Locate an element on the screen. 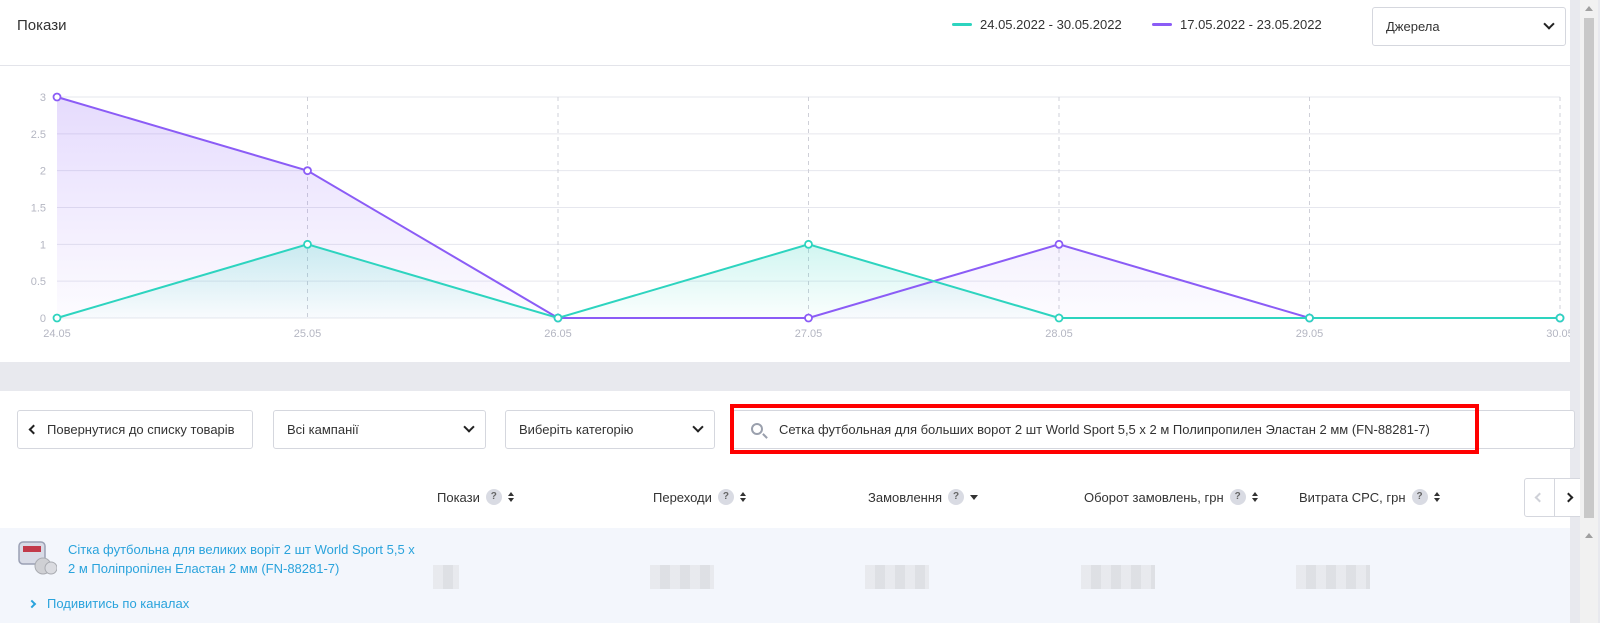 This screenshot has height=623, width=1600. column-label: Оборот замовлень, грн is located at coordinates (1154, 497).